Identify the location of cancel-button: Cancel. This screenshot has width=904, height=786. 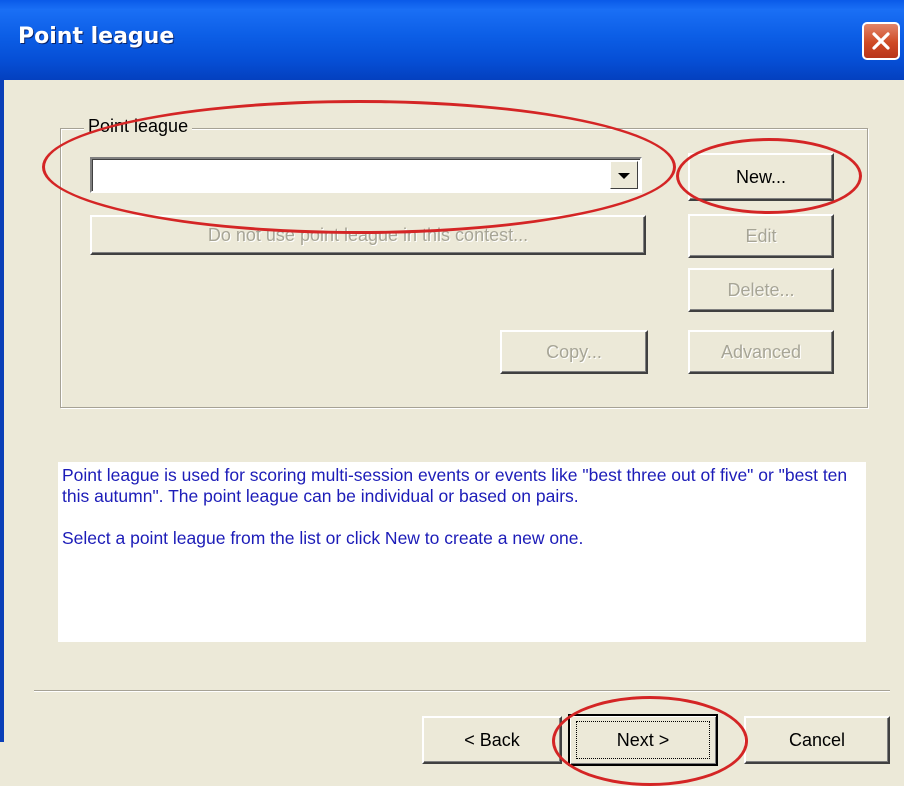
(817, 740).